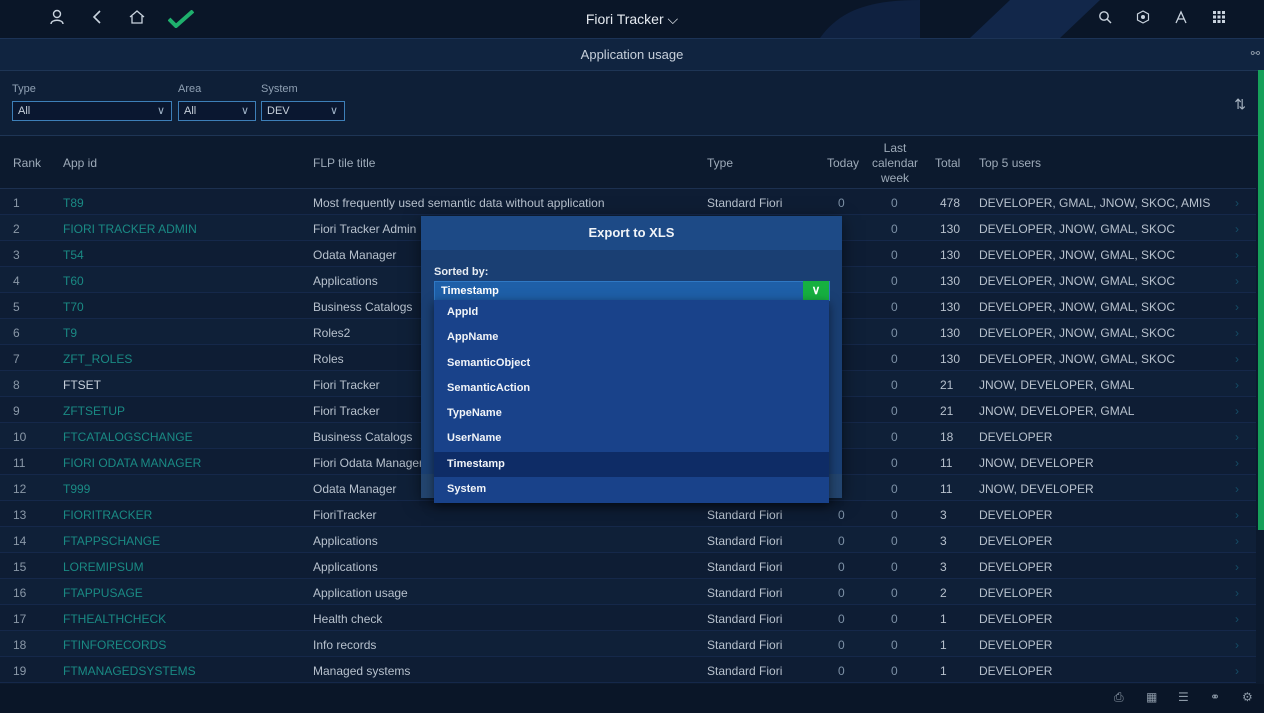 This screenshot has height=713, width=1264. I want to click on copilot-icon, so click(1181, 19).